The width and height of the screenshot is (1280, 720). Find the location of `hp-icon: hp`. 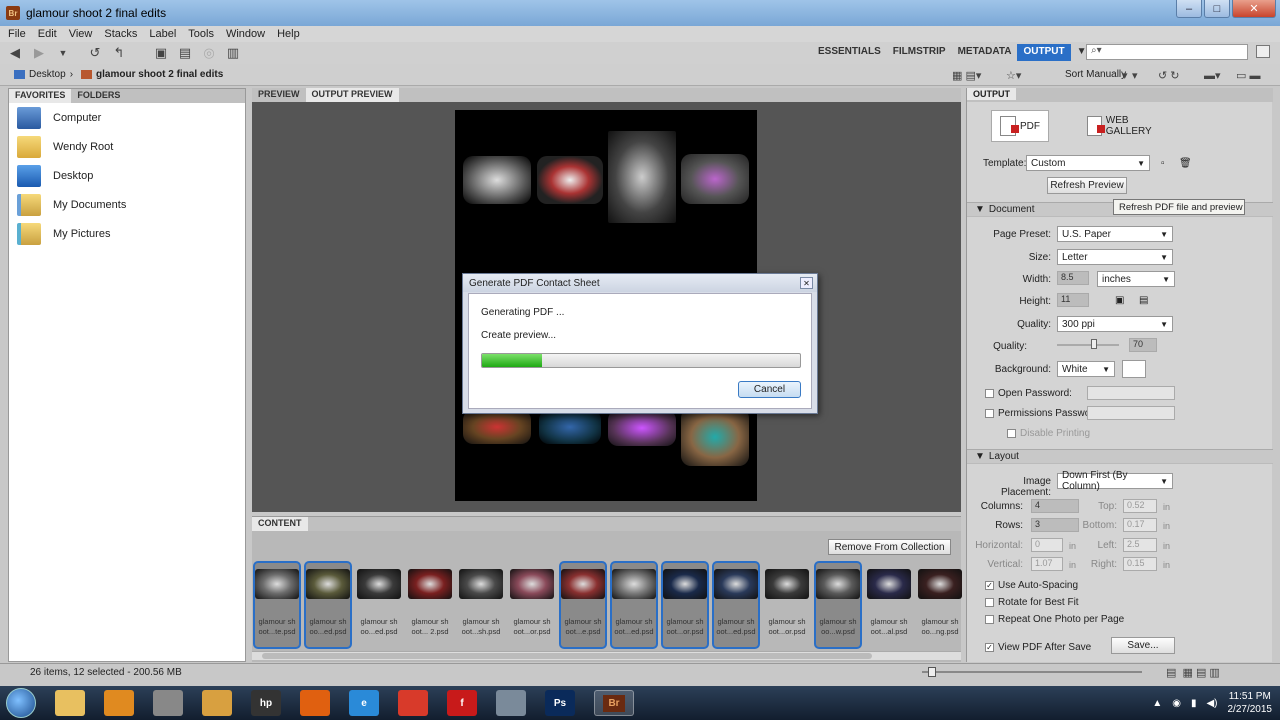

hp-icon: hp is located at coordinates (266, 703).